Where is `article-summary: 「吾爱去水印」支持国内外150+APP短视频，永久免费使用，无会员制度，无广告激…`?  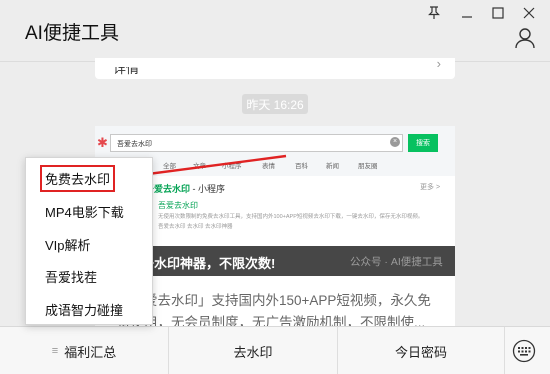
article-summary: 「吾爱去水印」支持国内外150+APP短视频，永久免费使用，无会员制度，无广告激… is located at coordinates (274, 309).